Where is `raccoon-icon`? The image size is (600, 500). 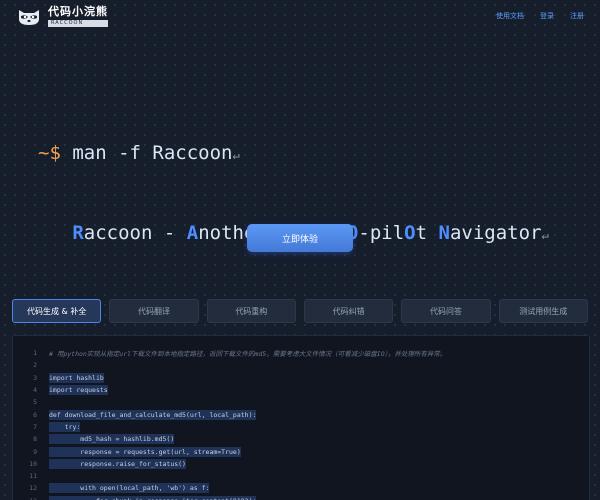
raccoon-icon is located at coordinates (29, 17).